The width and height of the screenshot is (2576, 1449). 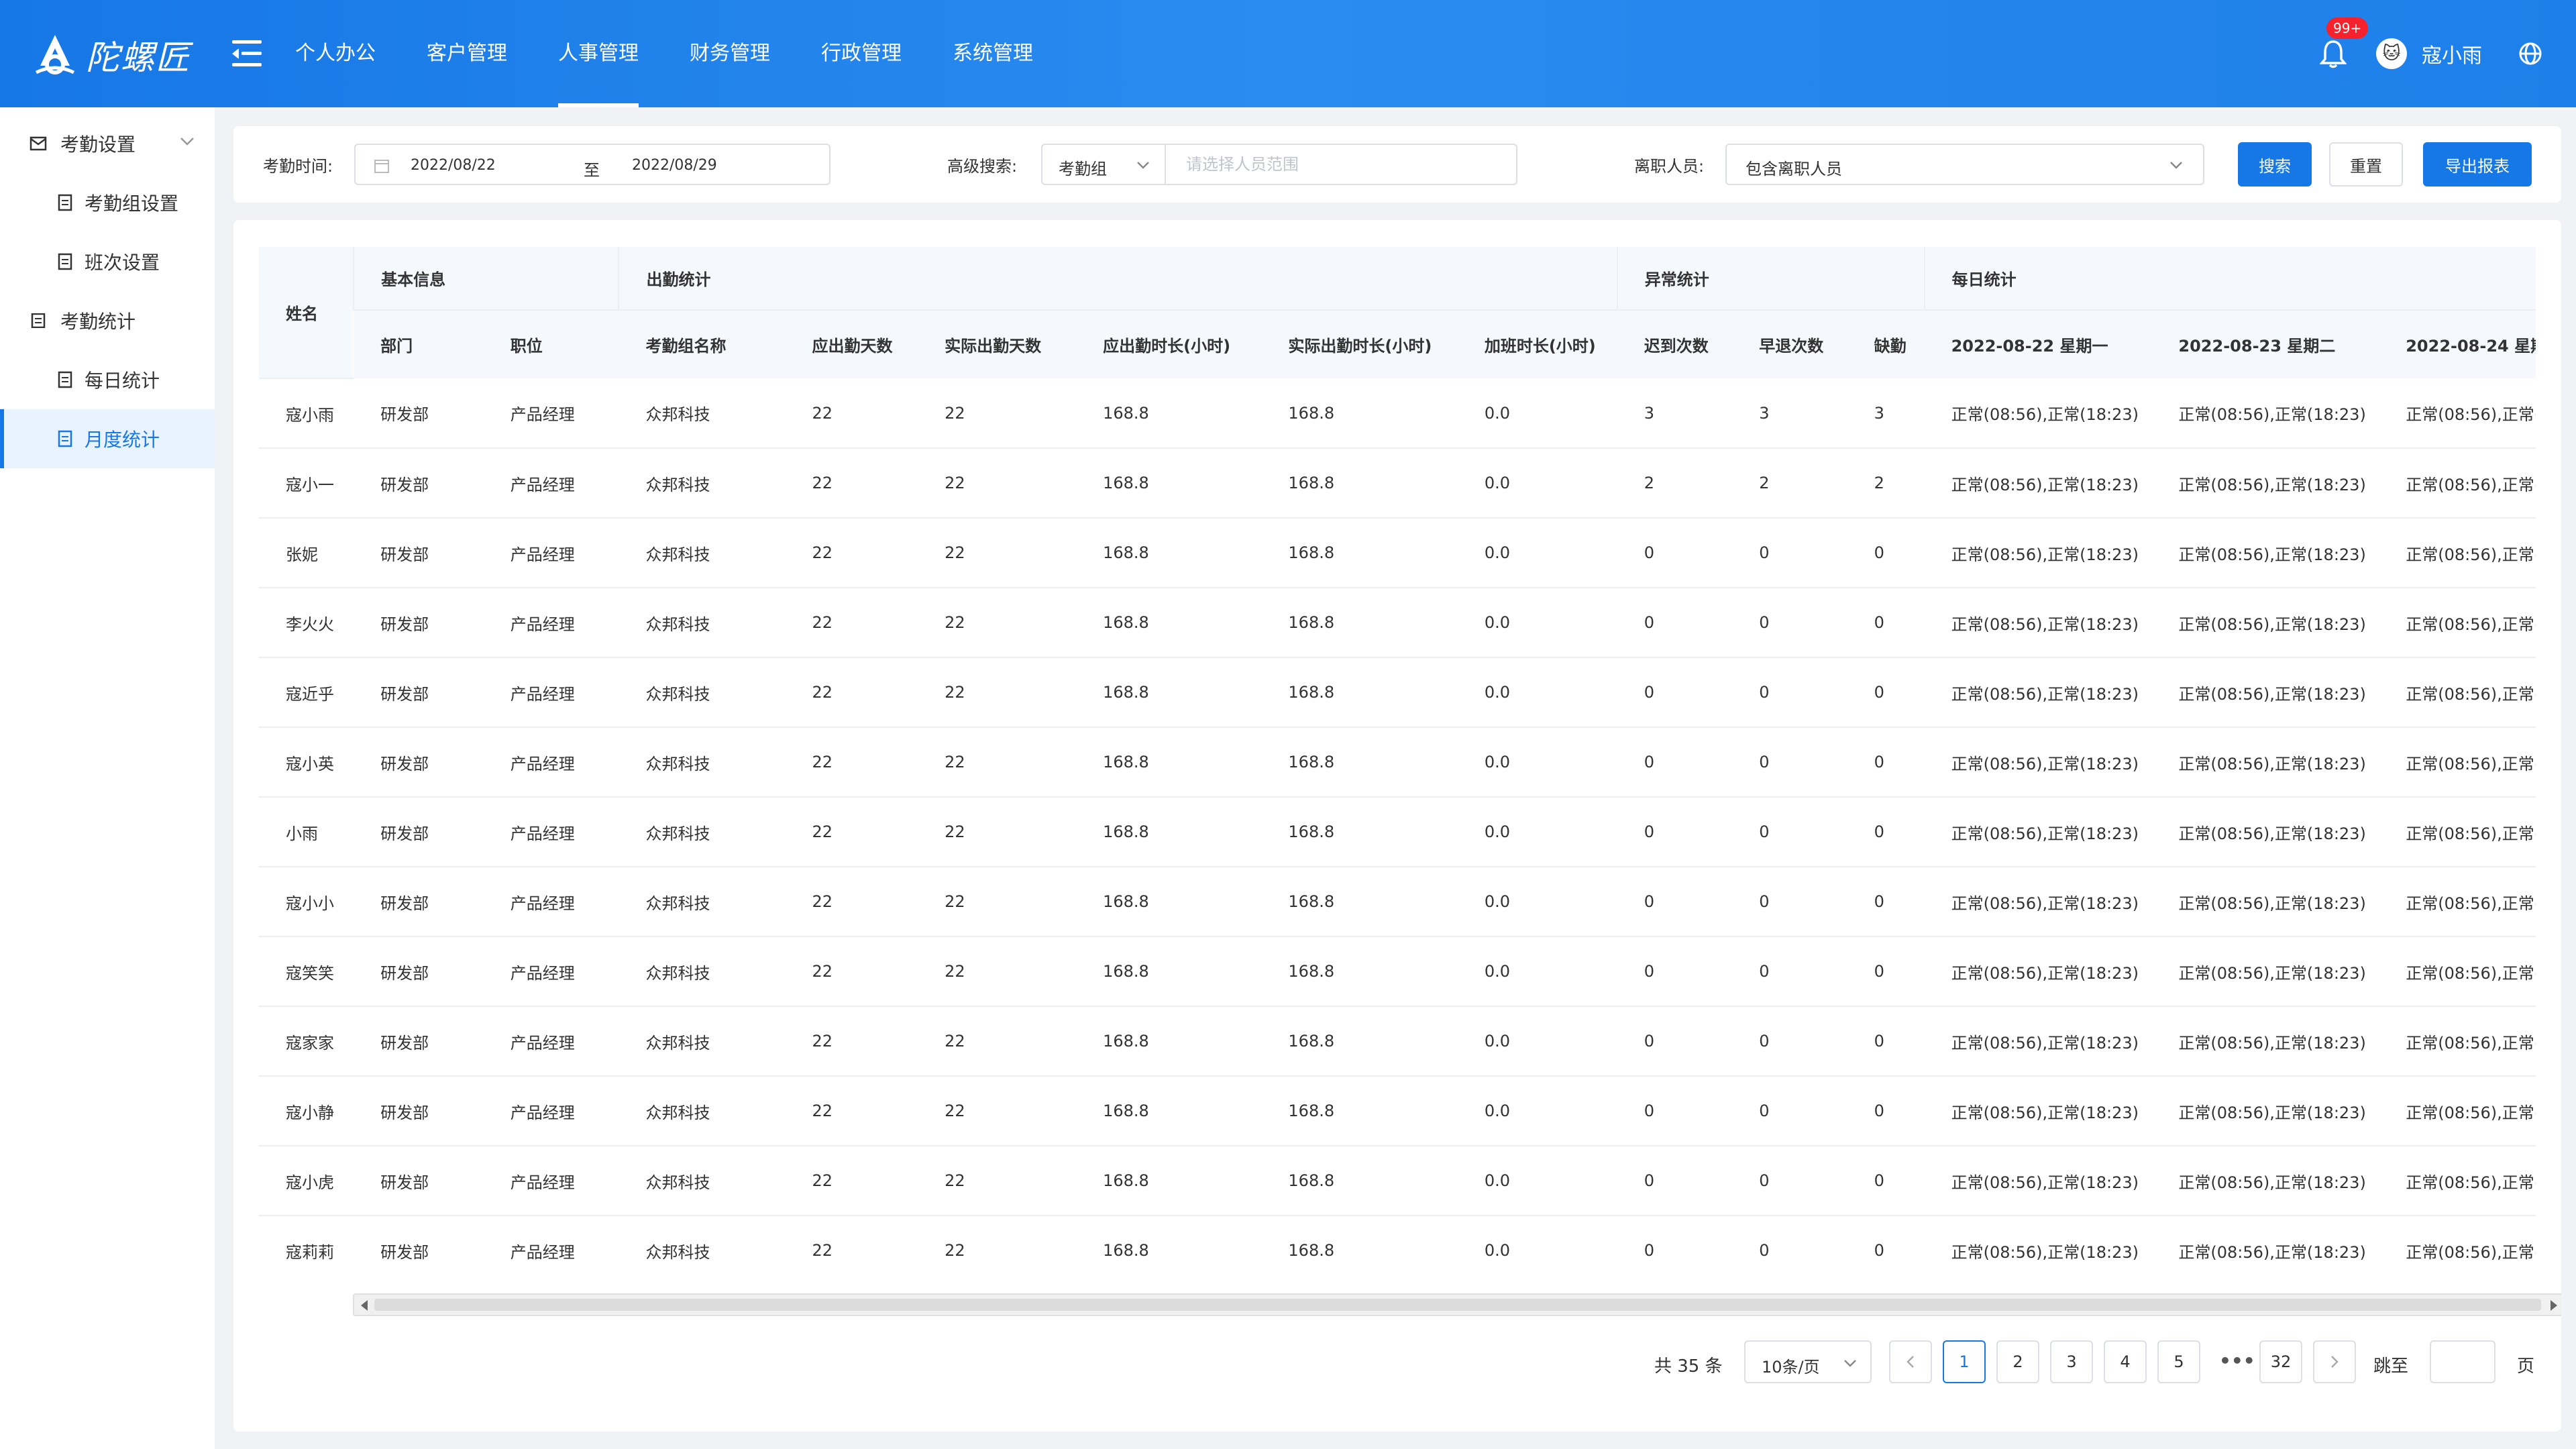 What do you see at coordinates (1675, 344) in the screenshot?
I see `column-header: 迟到次数` at bounding box center [1675, 344].